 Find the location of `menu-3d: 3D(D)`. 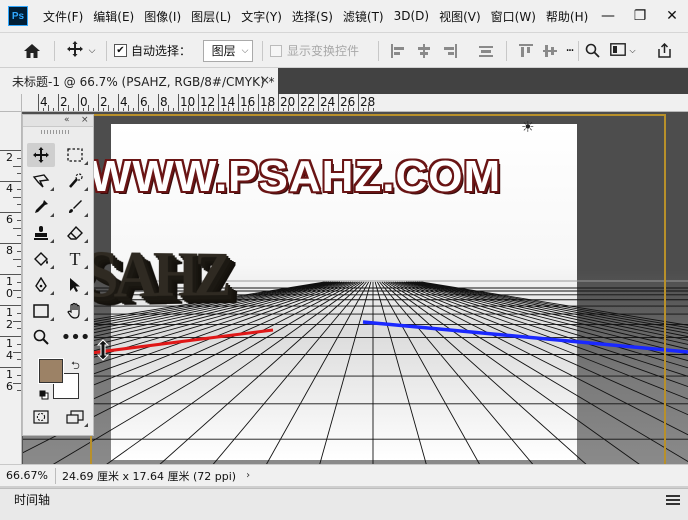

menu-3d: 3D(D) is located at coordinates (411, 16).